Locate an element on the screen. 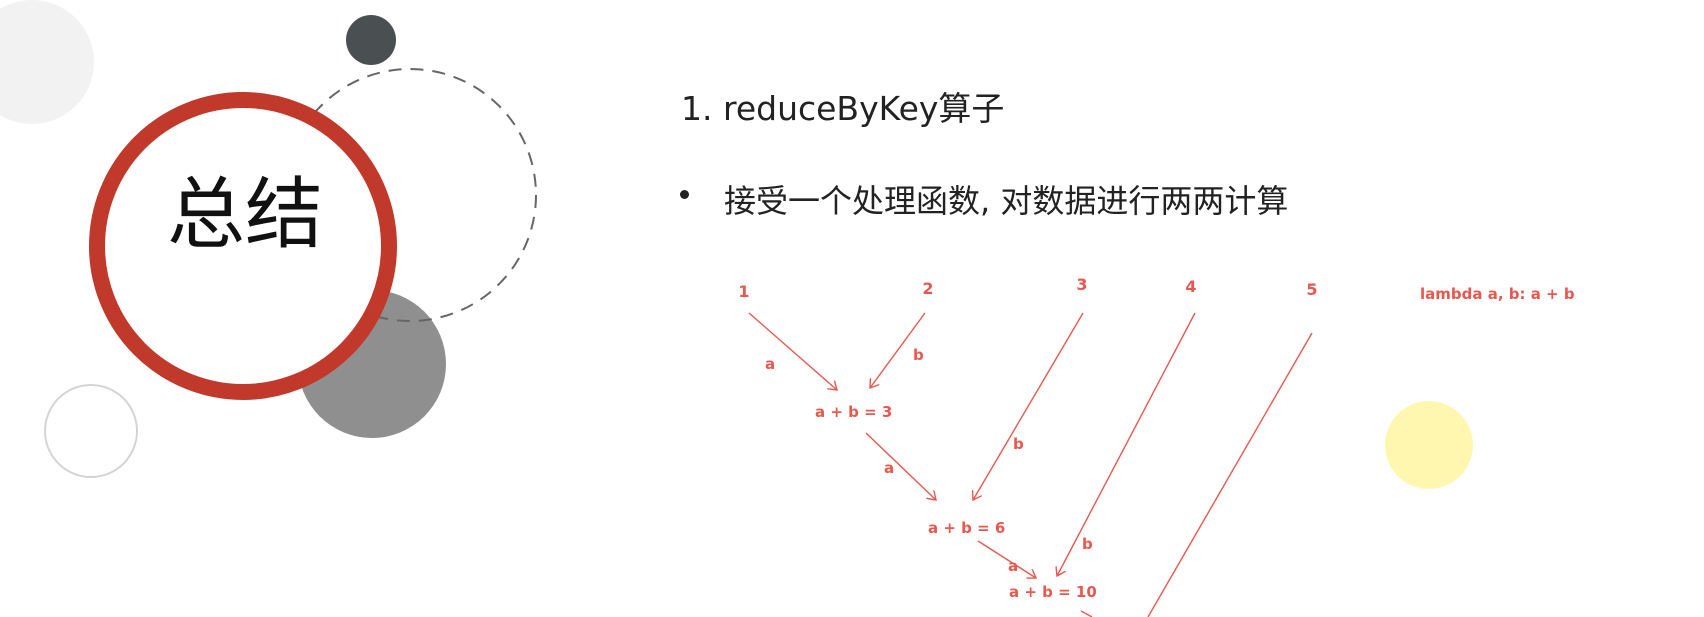 Image resolution: width=1704 pixels, height=617 pixels. arrow-sum1-to-sum2 is located at coordinates (900, 466).